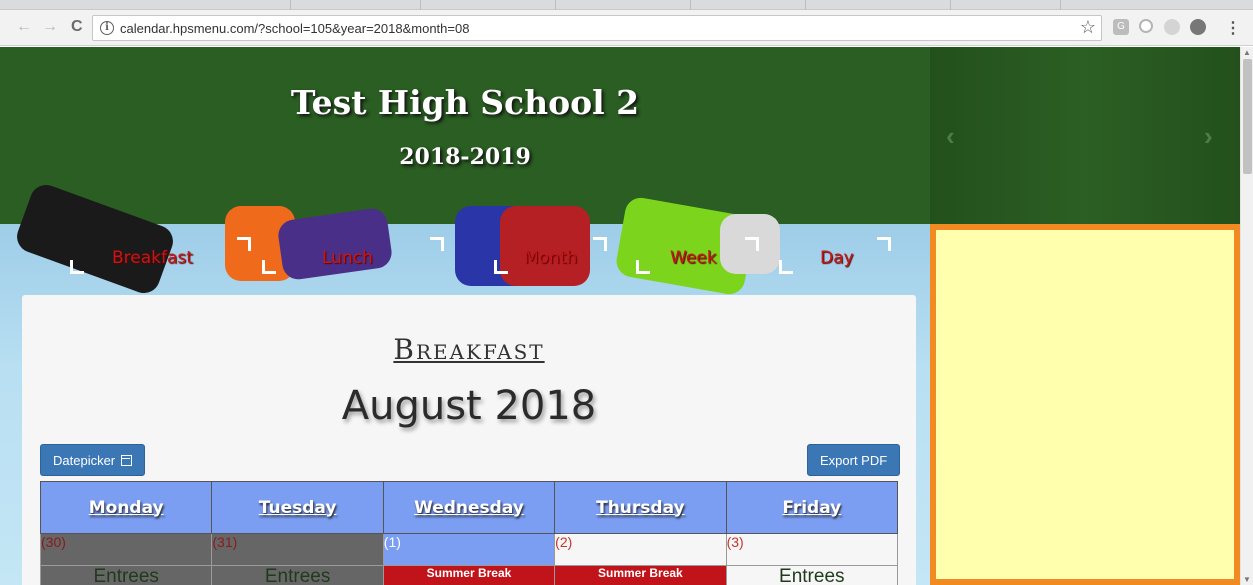  Describe the element at coordinates (297, 507) in the screenshot. I see `day-header-tuesday: Tuesday` at that location.